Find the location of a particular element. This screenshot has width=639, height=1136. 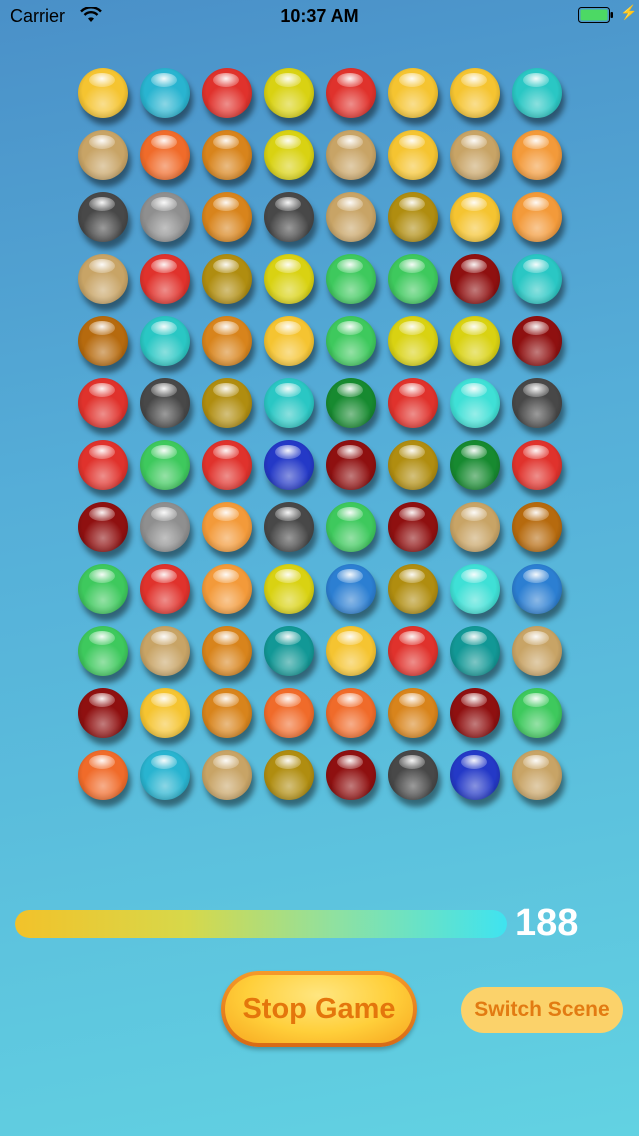

switch-scene-button: Switch Scene is located at coordinates (542, 1010).